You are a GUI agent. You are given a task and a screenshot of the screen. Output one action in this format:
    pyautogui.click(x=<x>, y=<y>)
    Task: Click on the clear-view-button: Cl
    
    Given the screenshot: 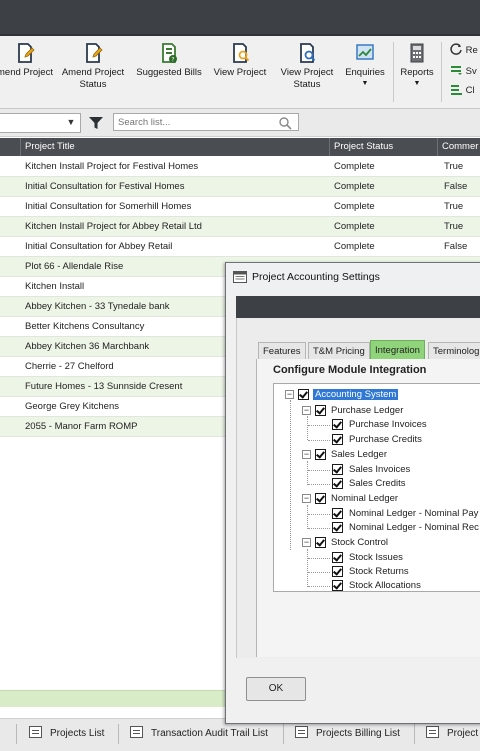 What is the action you would take?
    pyautogui.click(x=462, y=89)
    